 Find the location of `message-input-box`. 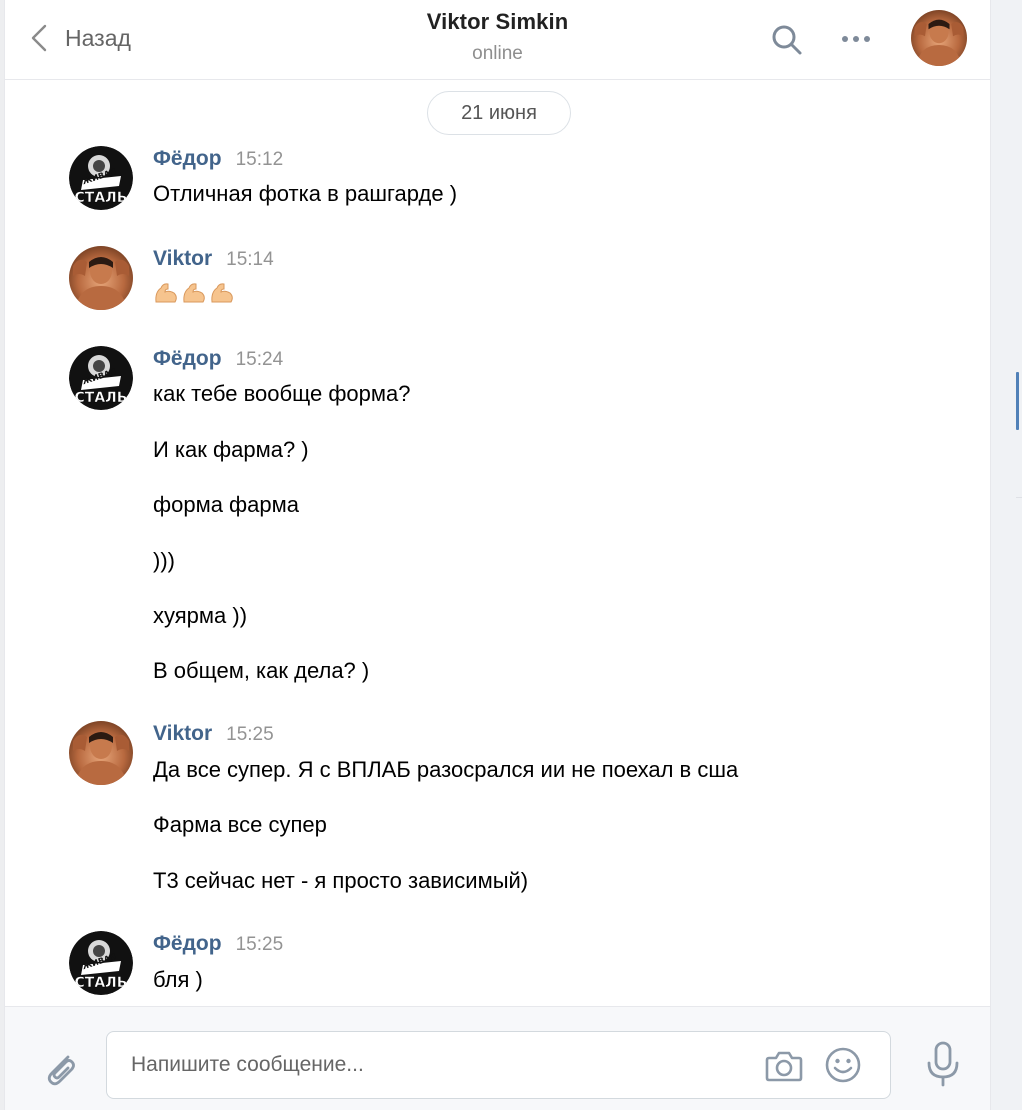

message-input-box is located at coordinates (498, 1065).